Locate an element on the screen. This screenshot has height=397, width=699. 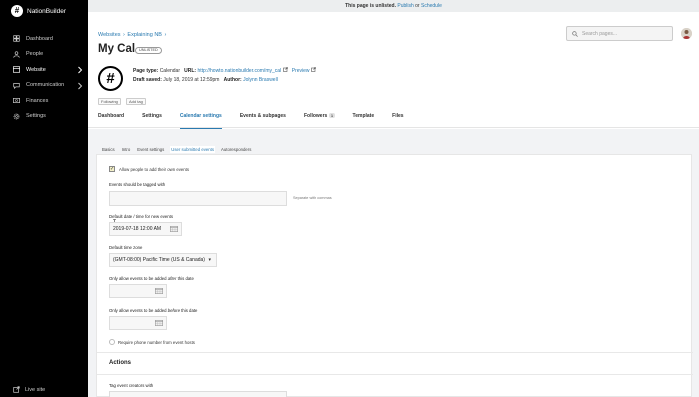
live-site-link: Live site is located at coordinates (29, 389).